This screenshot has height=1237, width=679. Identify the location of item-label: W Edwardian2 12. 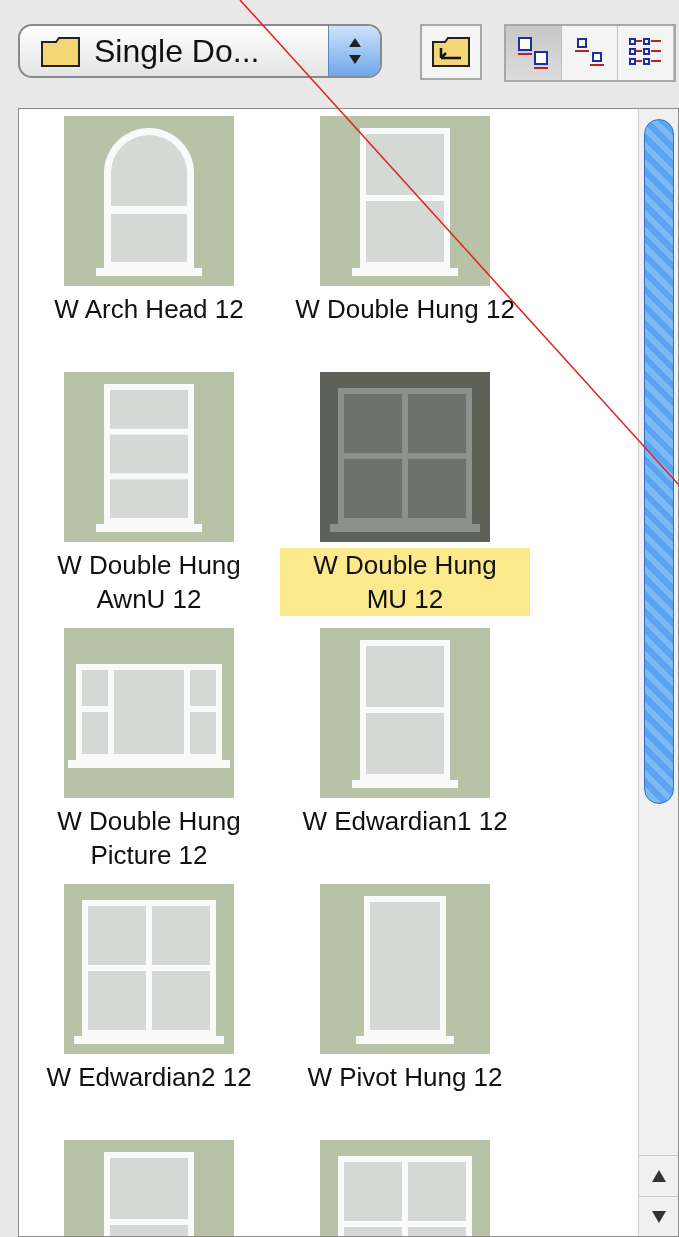
(149, 1077).